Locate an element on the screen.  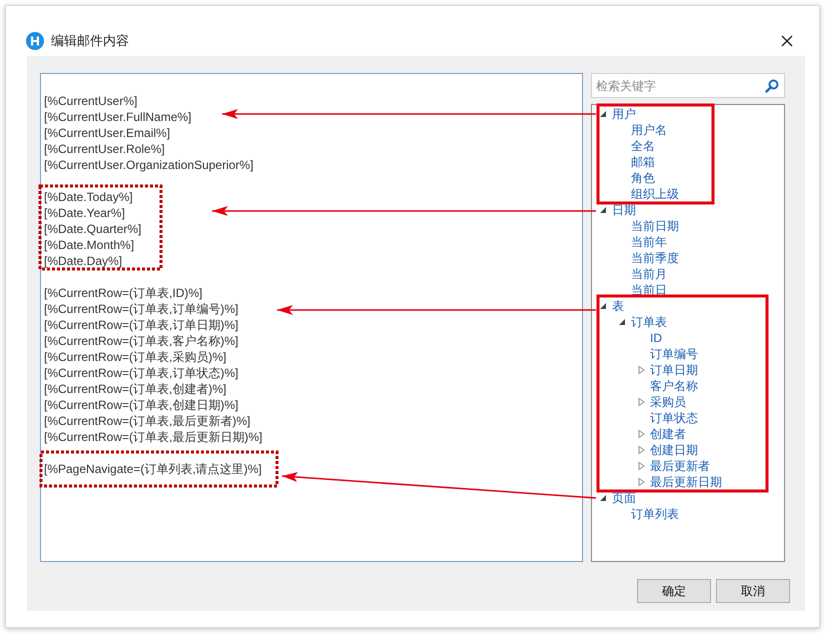
tree-item: 客户名称 is located at coordinates (674, 386).